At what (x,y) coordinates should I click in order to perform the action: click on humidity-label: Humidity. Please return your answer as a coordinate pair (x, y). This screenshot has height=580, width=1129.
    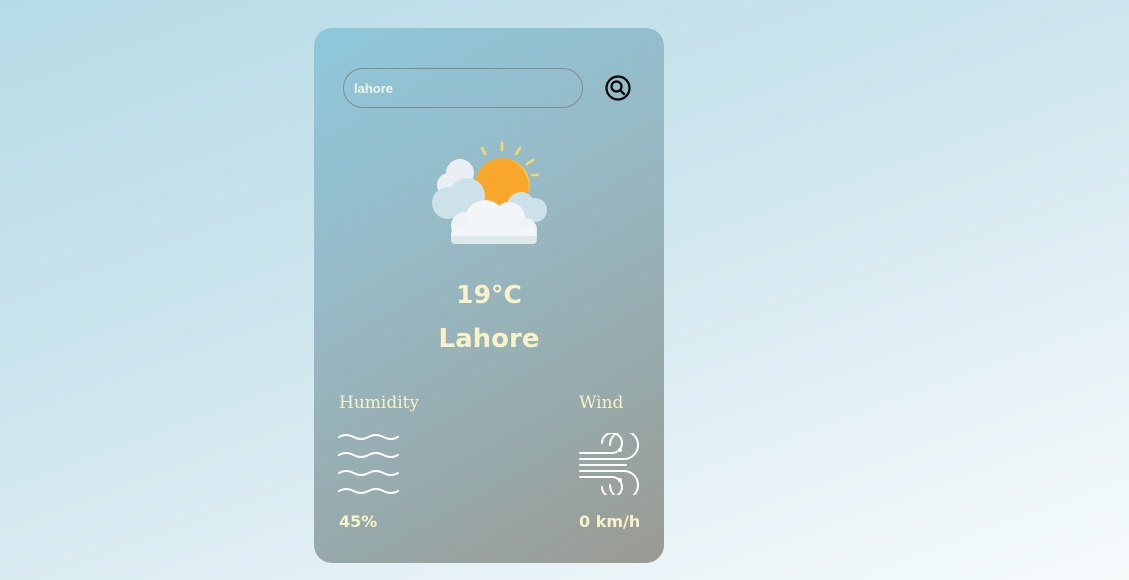
    Looking at the image, I should click on (379, 403).